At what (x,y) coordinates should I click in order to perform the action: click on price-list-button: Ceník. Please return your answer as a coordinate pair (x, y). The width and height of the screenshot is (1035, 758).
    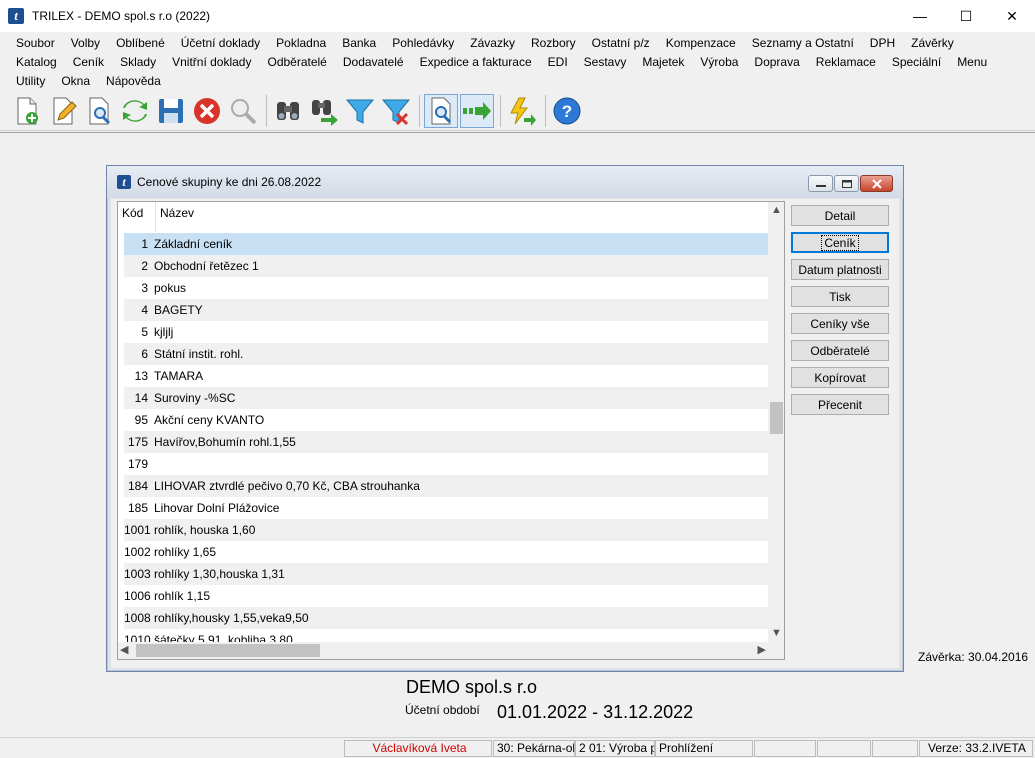
    Looking at the image, I should click on (840, 242).